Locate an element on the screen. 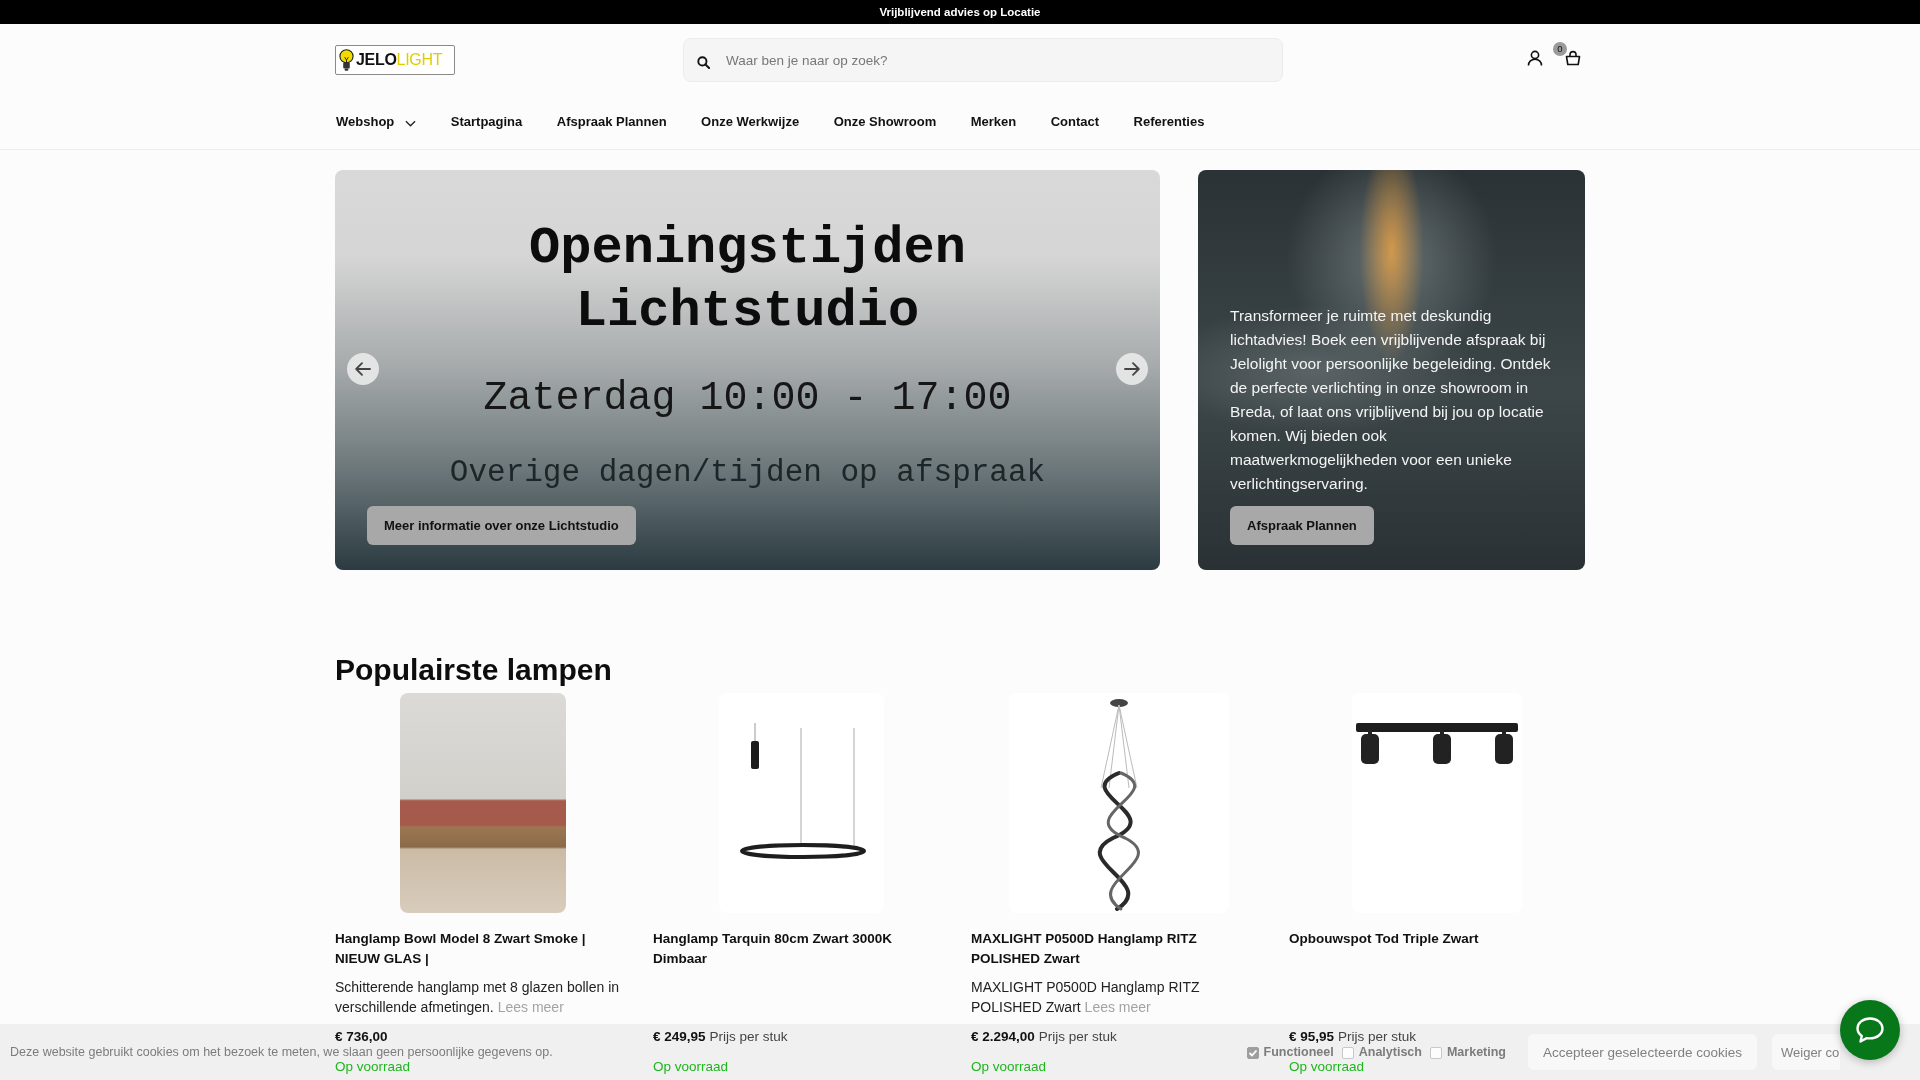  arrow-left-icon is located at coordinates (363, 369).